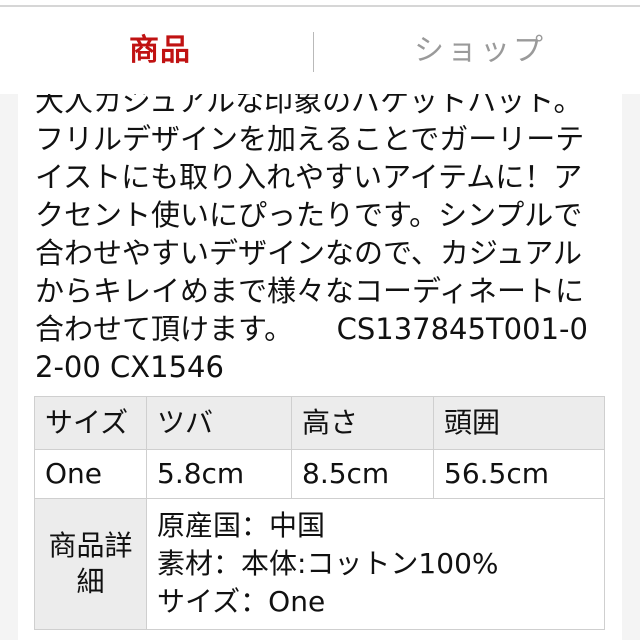  I want to click on spec-header-circumference: 頭囲, so click(519, 423).